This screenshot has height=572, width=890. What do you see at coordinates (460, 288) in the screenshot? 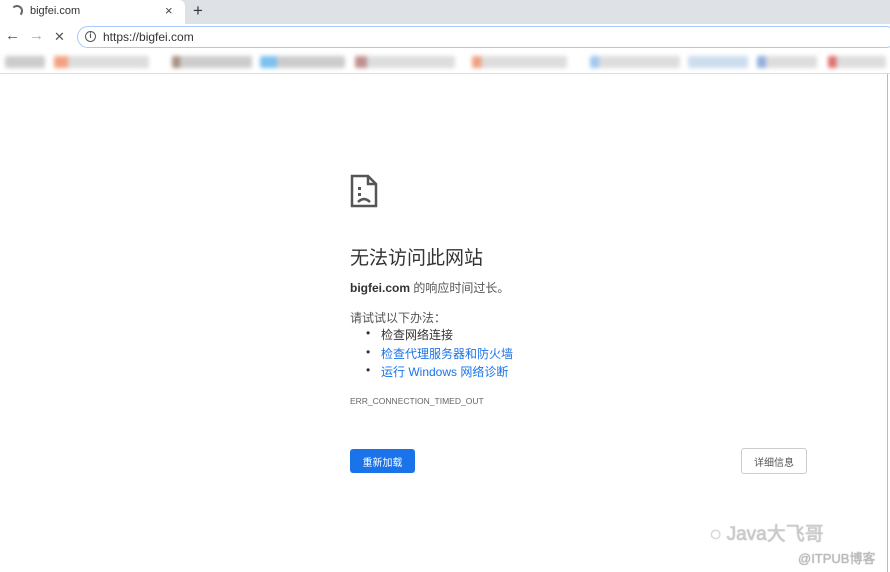
I see `error-message-text: 的响应时间过长。` at bounding box center [460, 288].